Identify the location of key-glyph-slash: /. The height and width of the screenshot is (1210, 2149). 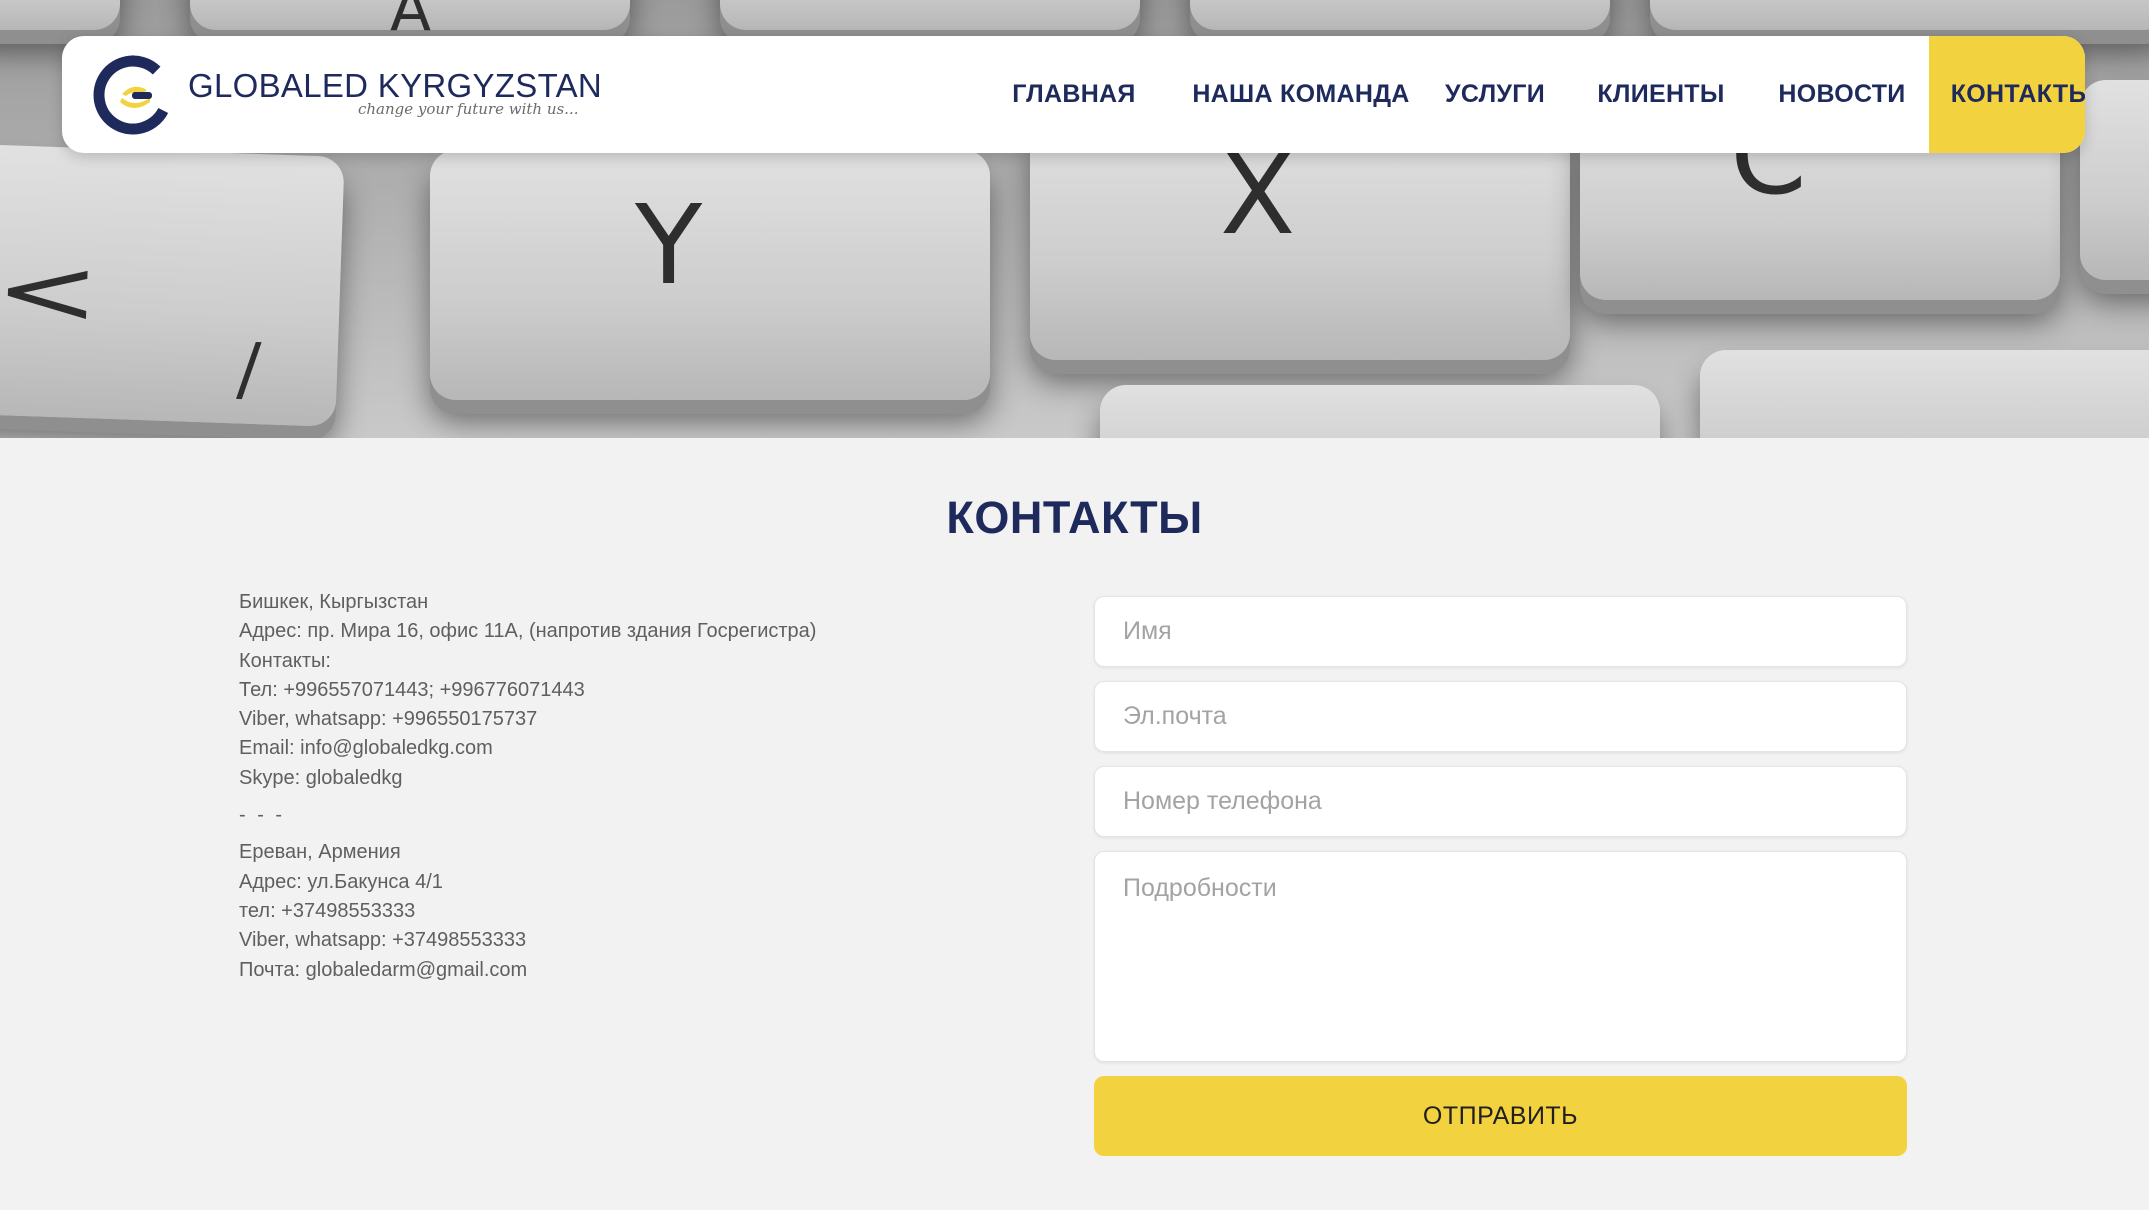
(249, 369).